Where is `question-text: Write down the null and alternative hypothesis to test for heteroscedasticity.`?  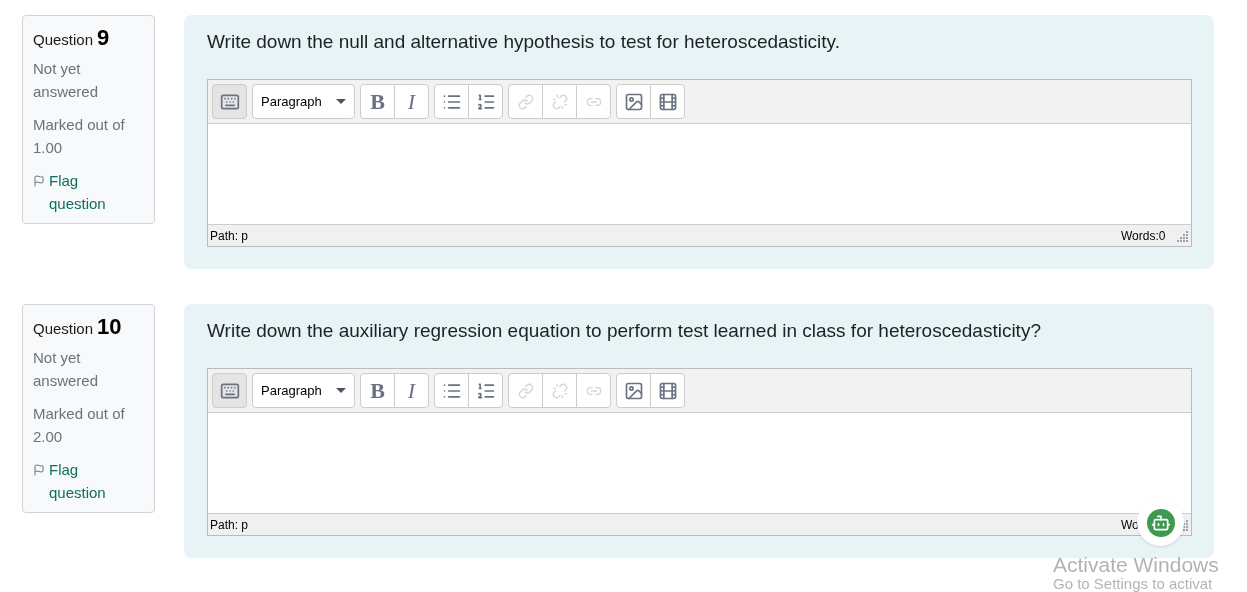
question-text: Write down the null and alternative hypothesis to test for heteroscedasticity. is located at coordinates (524, 42).